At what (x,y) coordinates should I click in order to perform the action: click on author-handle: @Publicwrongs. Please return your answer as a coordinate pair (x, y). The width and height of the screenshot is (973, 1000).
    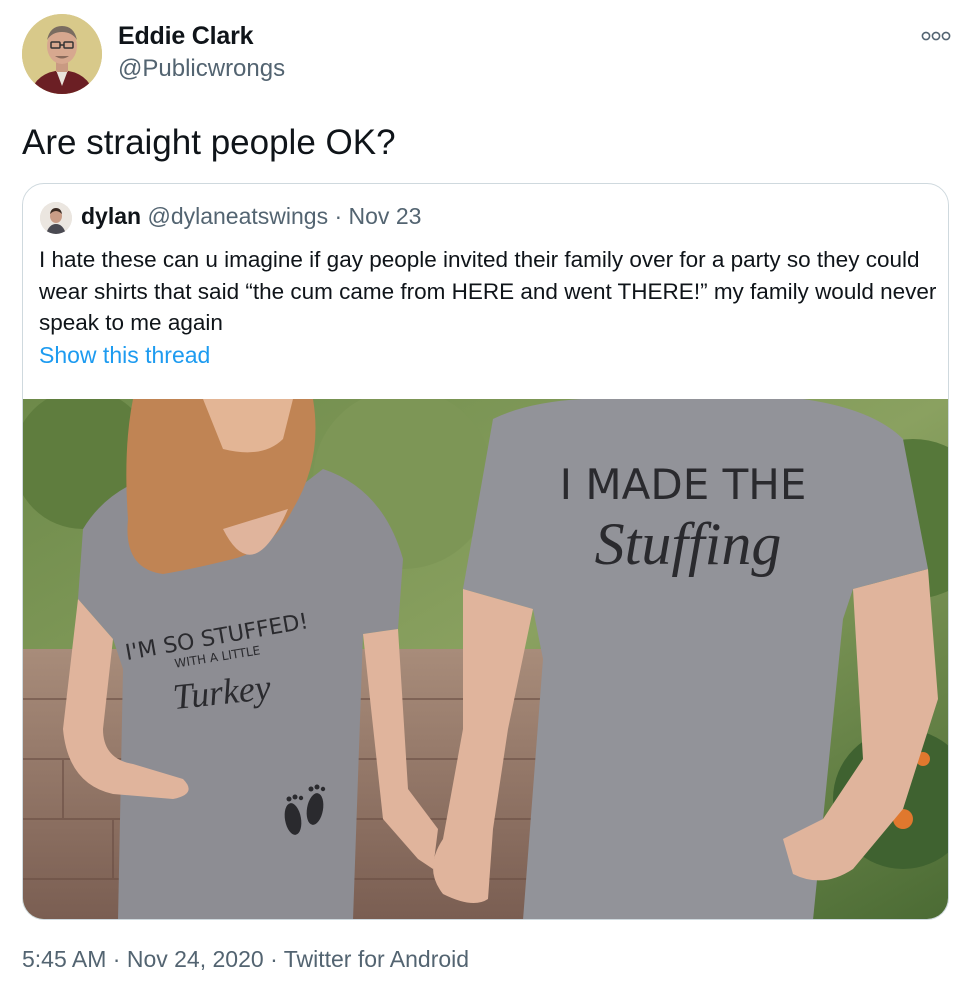
    Looking at the image, I should click on (201, 69).